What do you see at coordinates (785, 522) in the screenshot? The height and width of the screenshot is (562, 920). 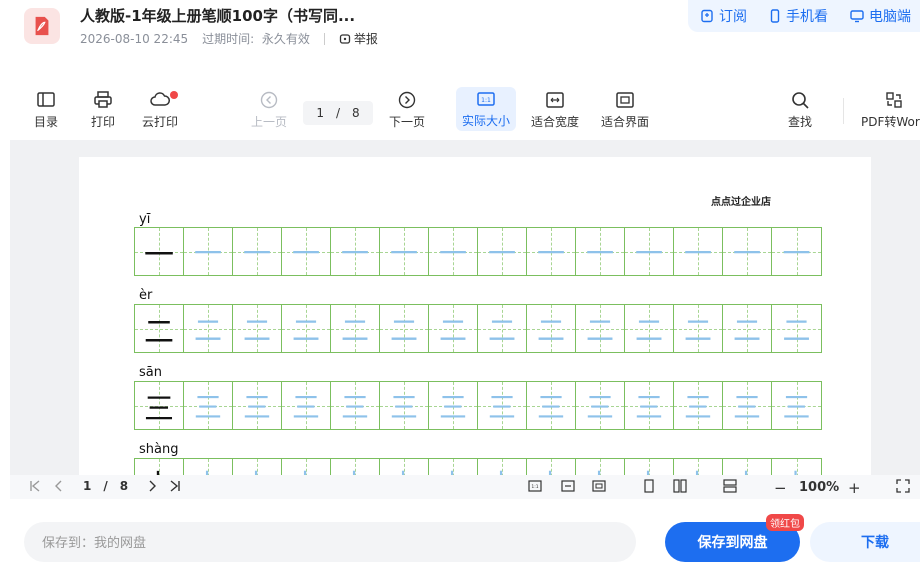 I see `red-packet-badge: 领红包` at bounding box center [785, 522].